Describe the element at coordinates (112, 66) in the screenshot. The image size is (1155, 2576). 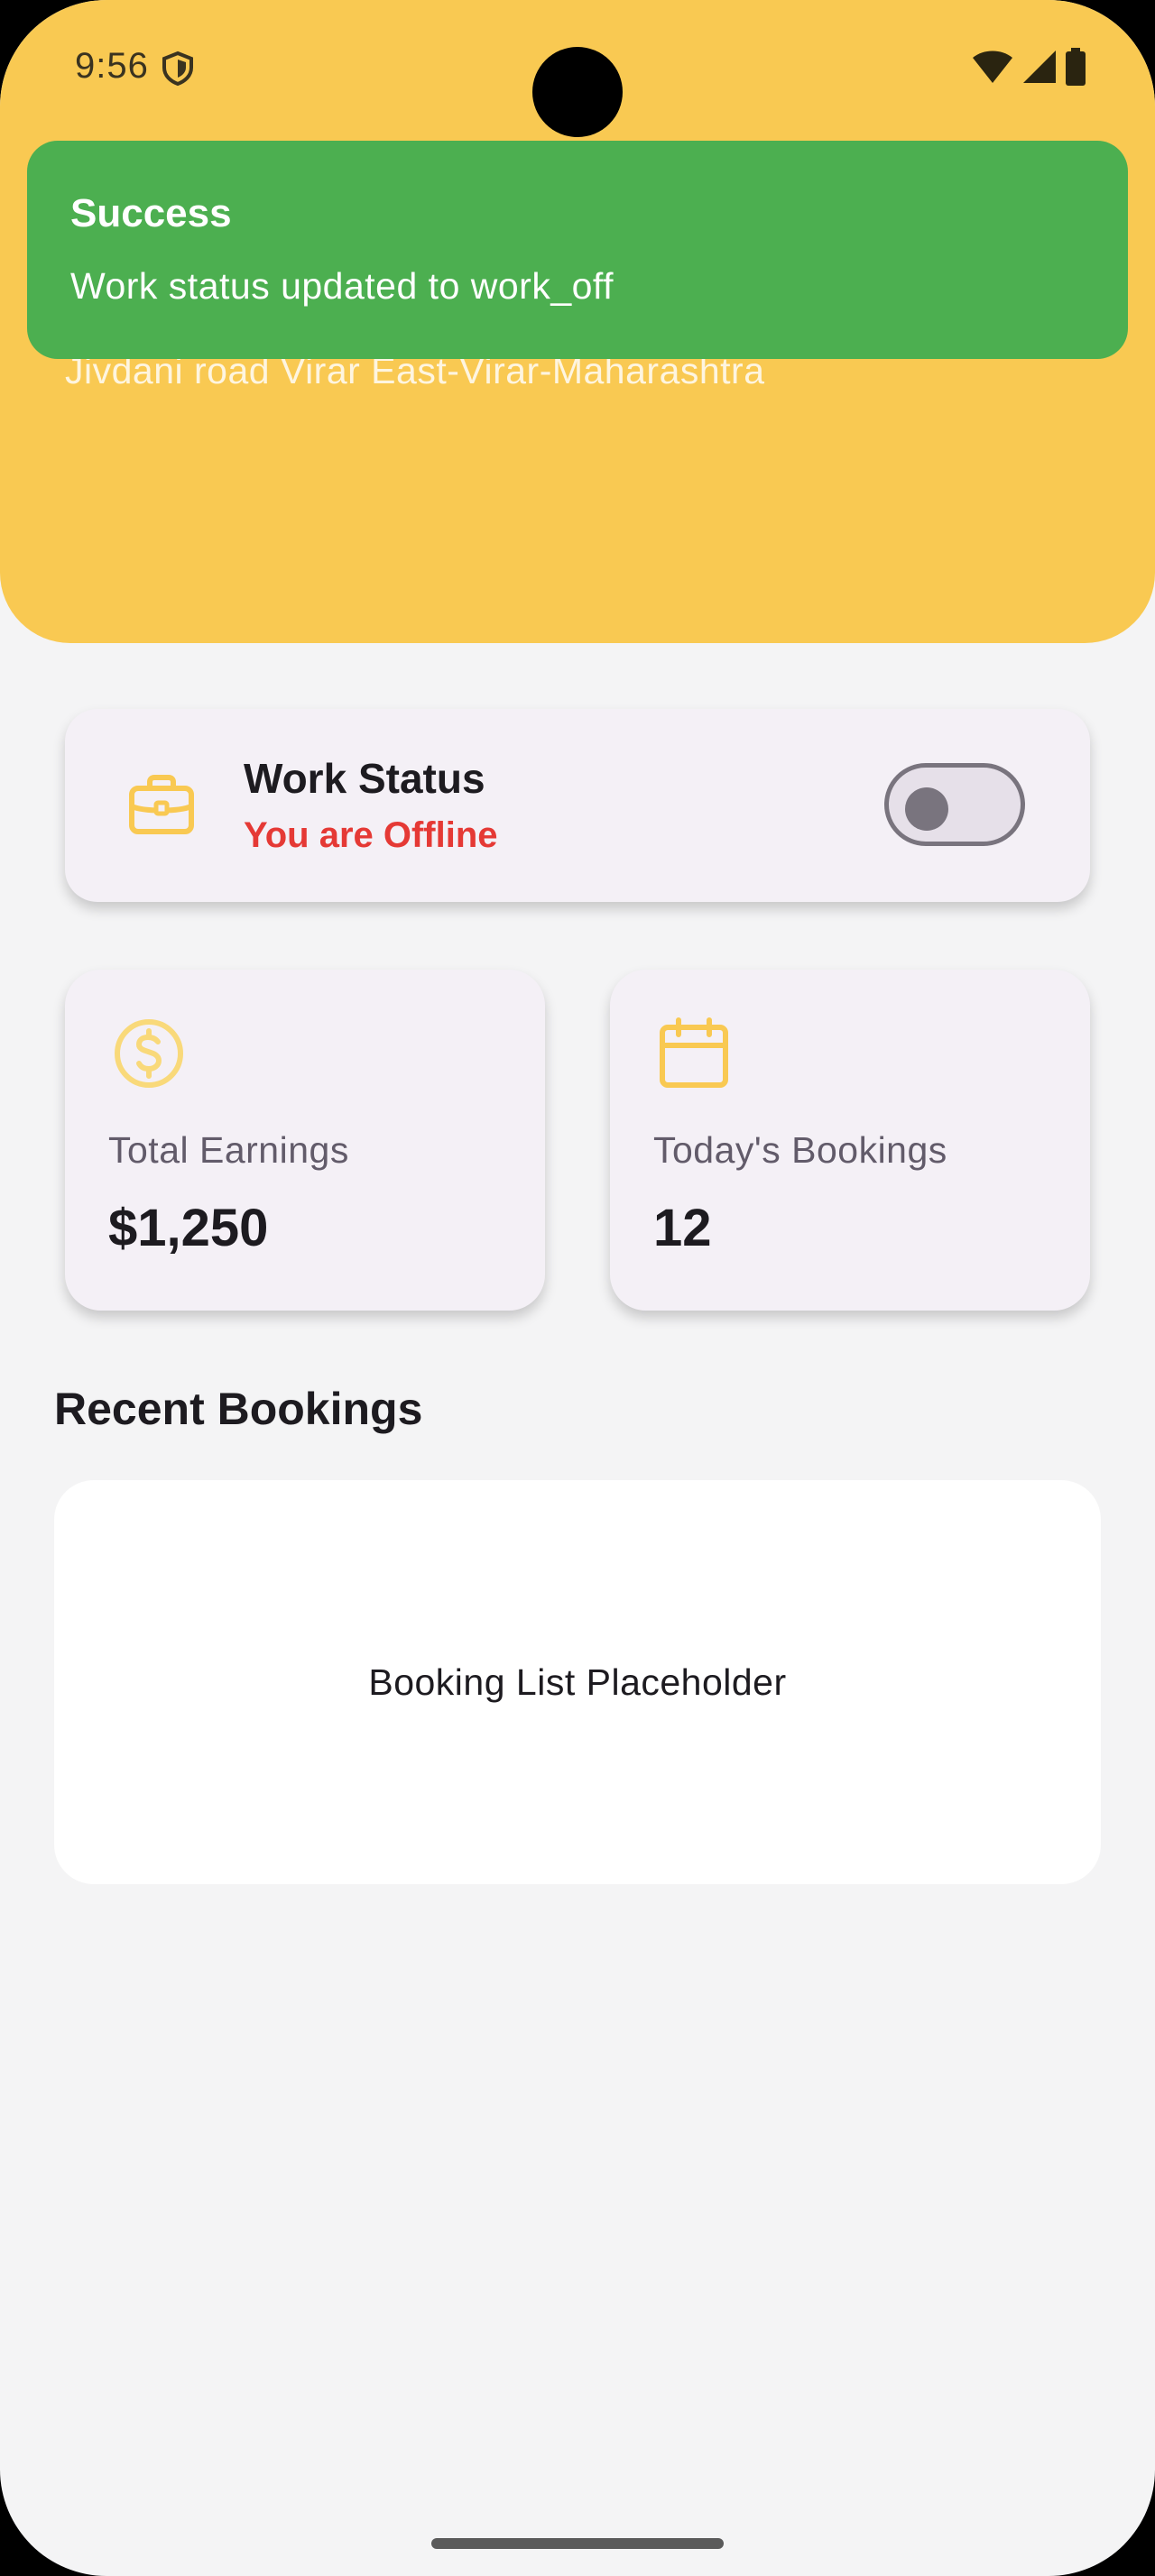
I see `status-time: 9:56` at that location.